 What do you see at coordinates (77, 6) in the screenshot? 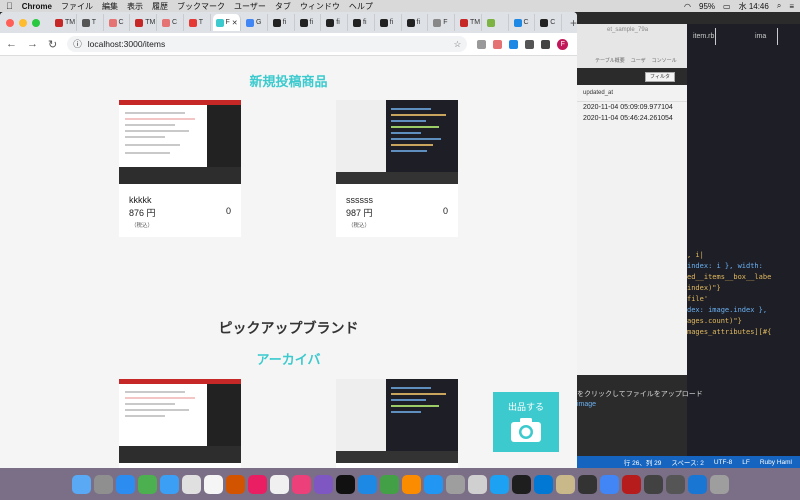
I see `menu-file: ファイル` at bounding box center [77, 6].